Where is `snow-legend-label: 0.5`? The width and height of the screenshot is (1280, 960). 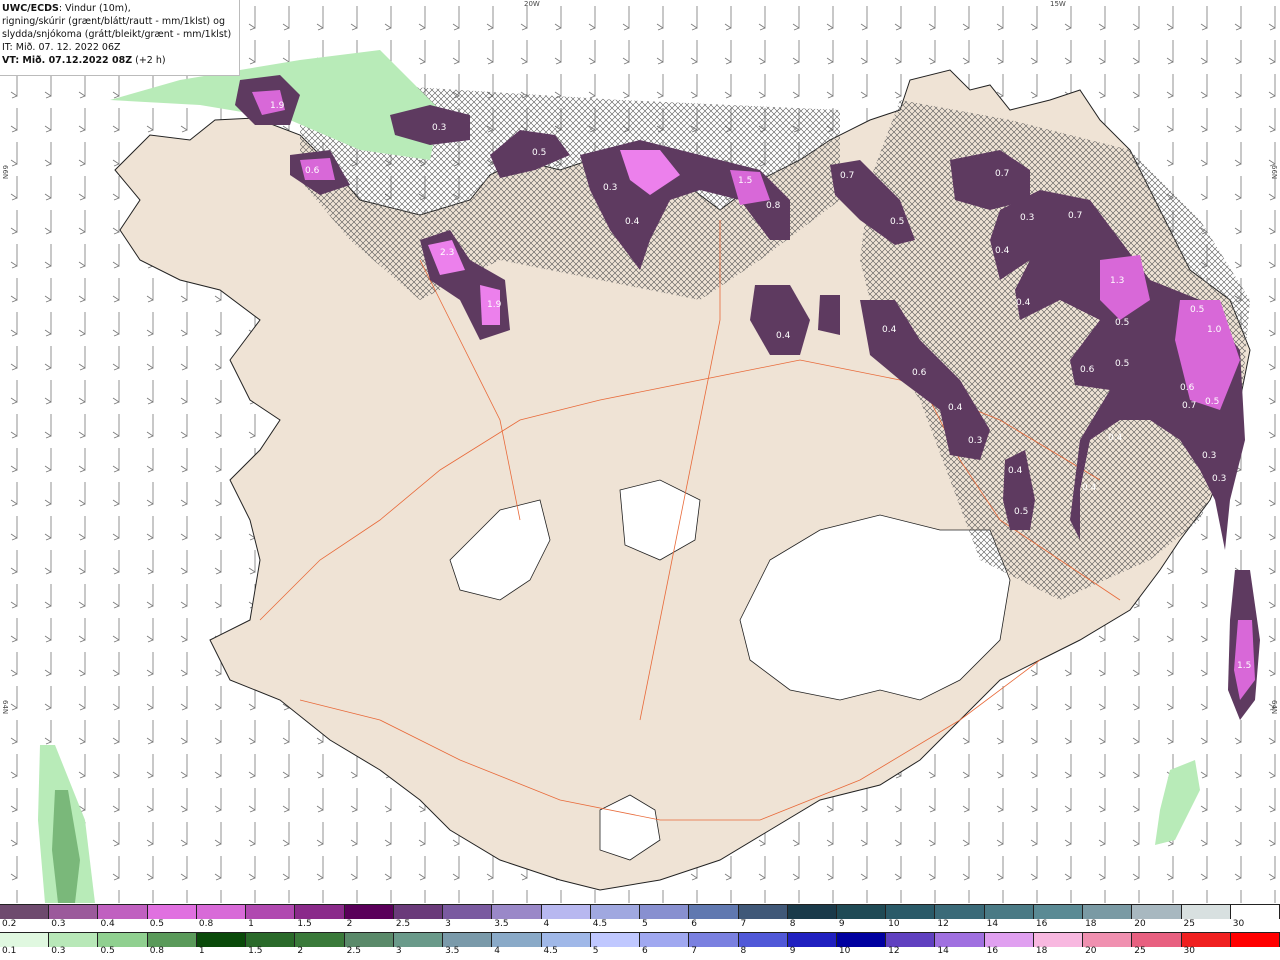 snow-legend-label: 0.5 is located at coordinates (157, 924).